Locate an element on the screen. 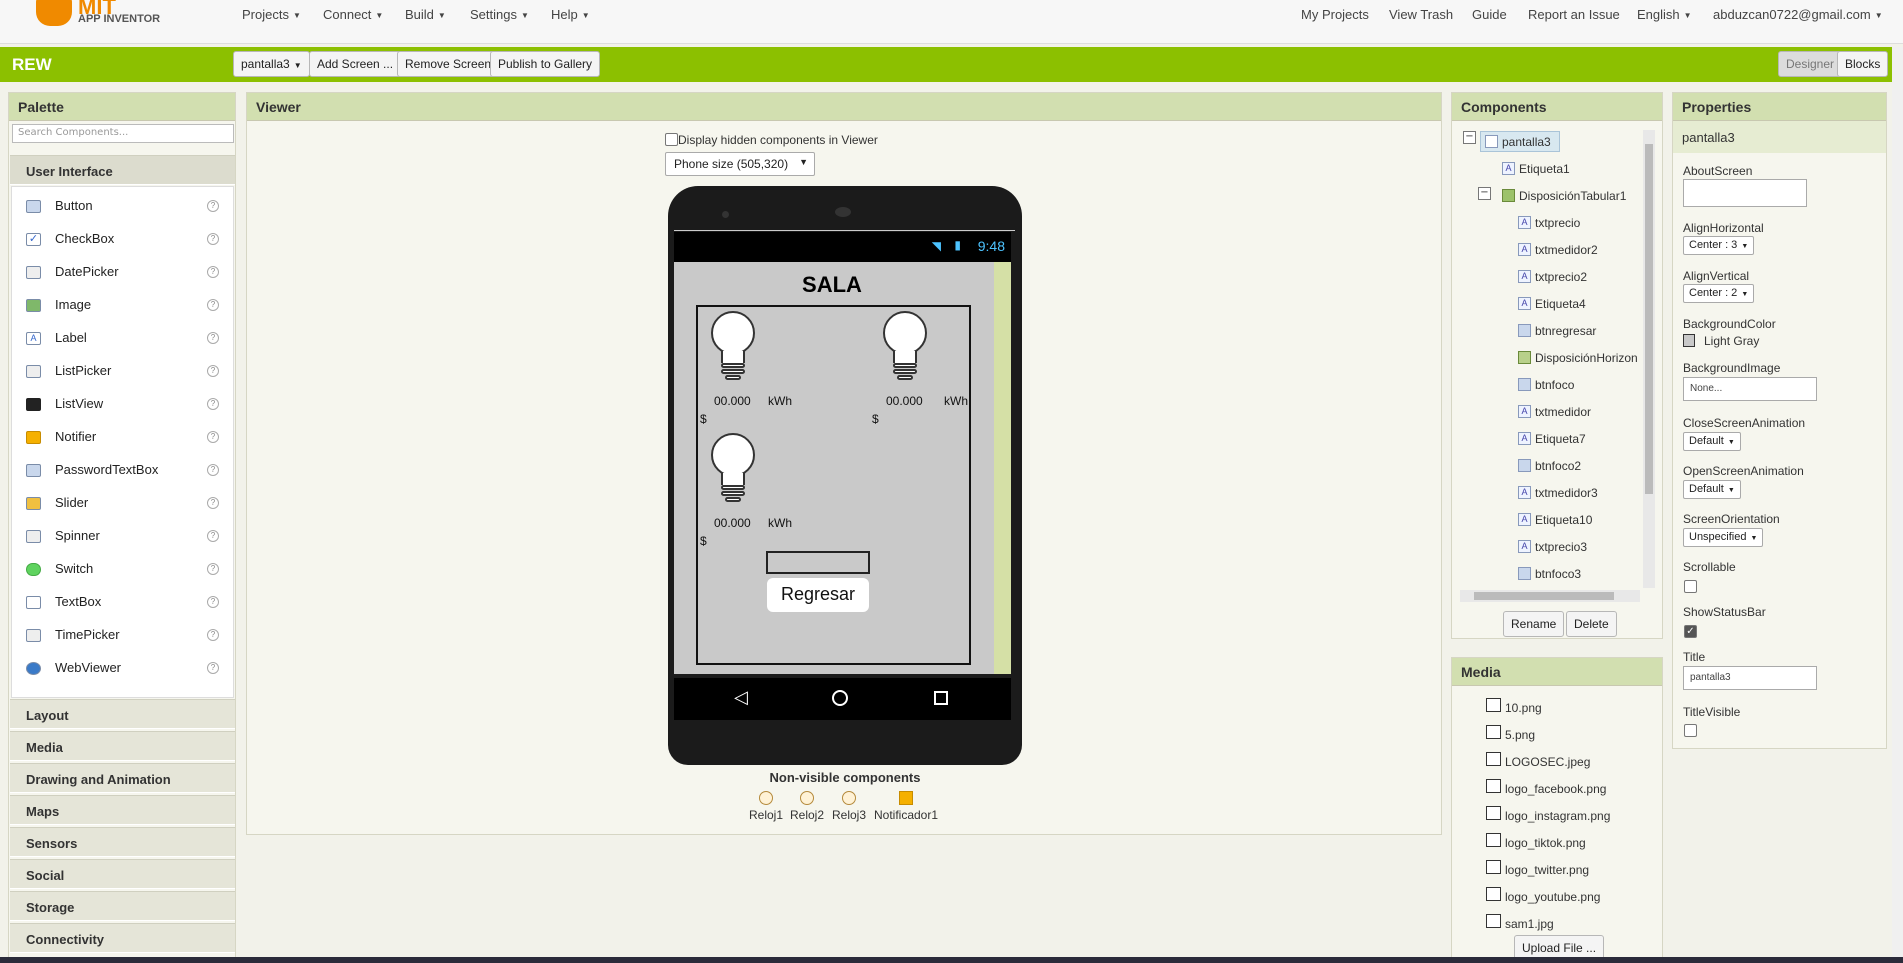  screen-select-dropdown: pantalla3 ▼ is located at coordinates (271, 64).